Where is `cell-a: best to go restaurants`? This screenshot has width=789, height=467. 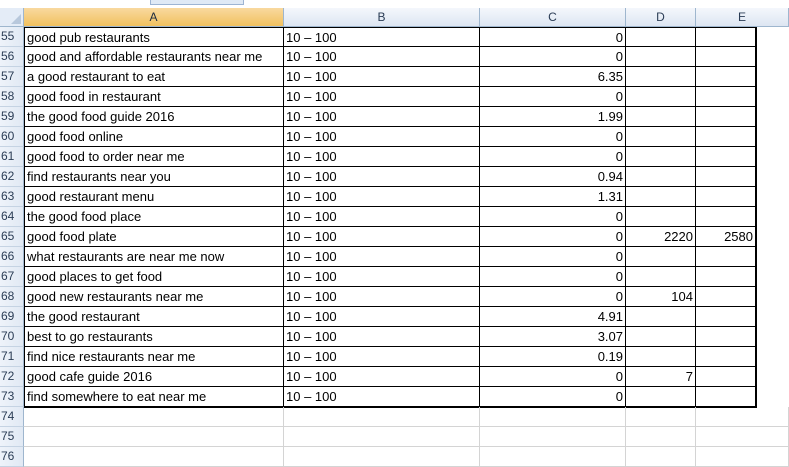
cell-a: best to go restaurants is located at coordinates (154, 337).